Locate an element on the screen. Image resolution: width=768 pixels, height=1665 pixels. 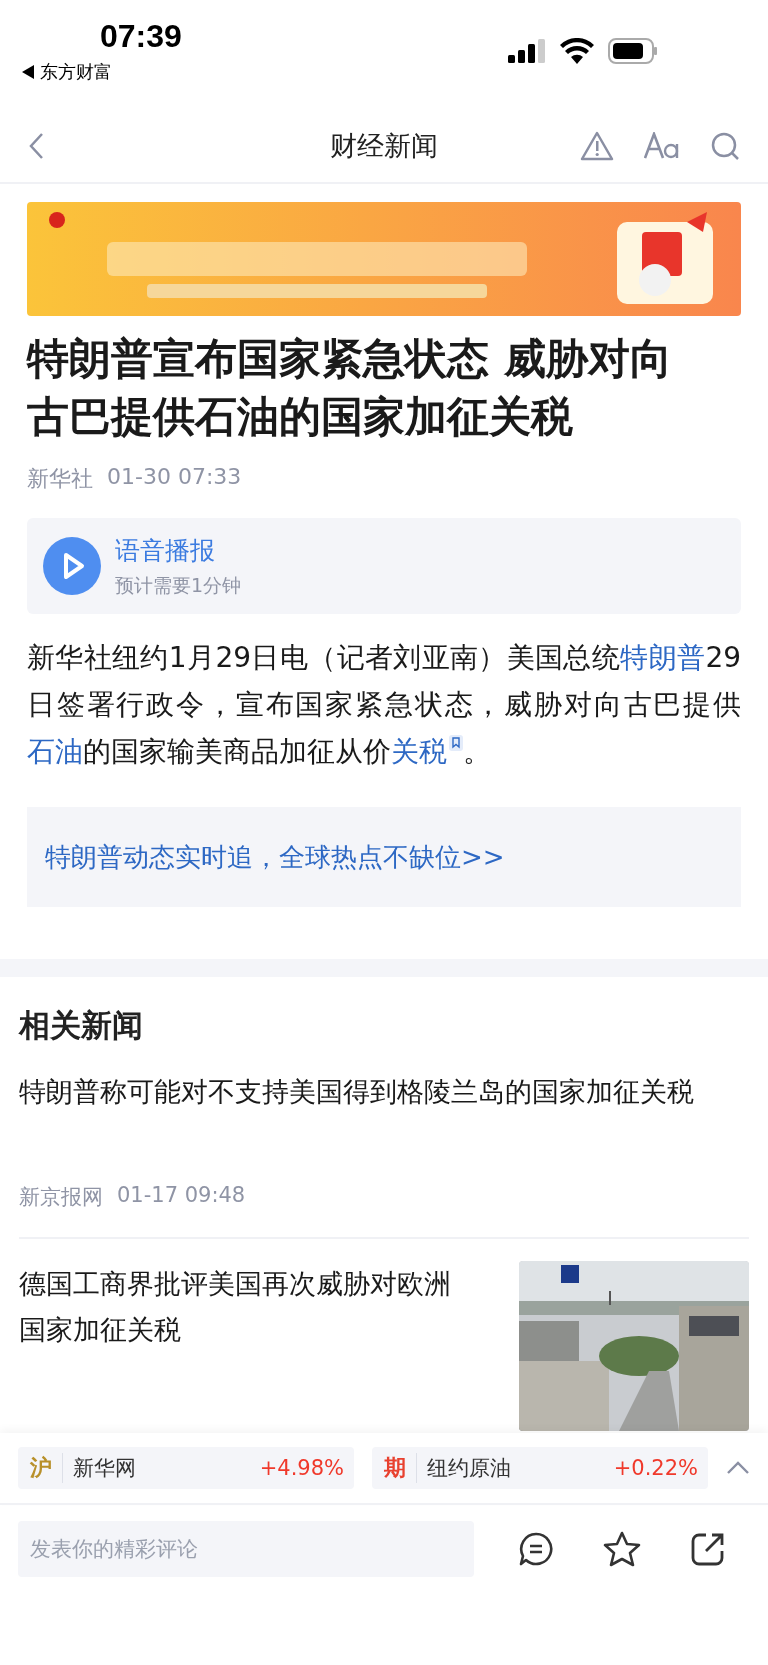
keyword-link: 特朗普 is located at coordinates (663, 657).